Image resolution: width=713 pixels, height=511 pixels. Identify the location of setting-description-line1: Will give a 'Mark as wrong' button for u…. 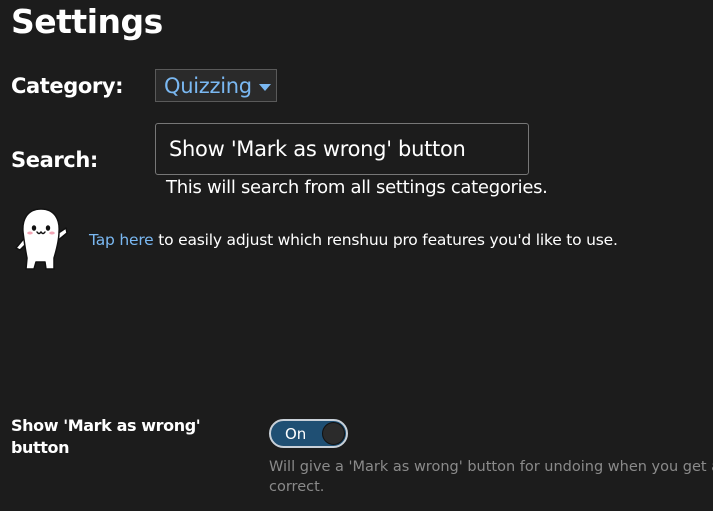
(491, 467).